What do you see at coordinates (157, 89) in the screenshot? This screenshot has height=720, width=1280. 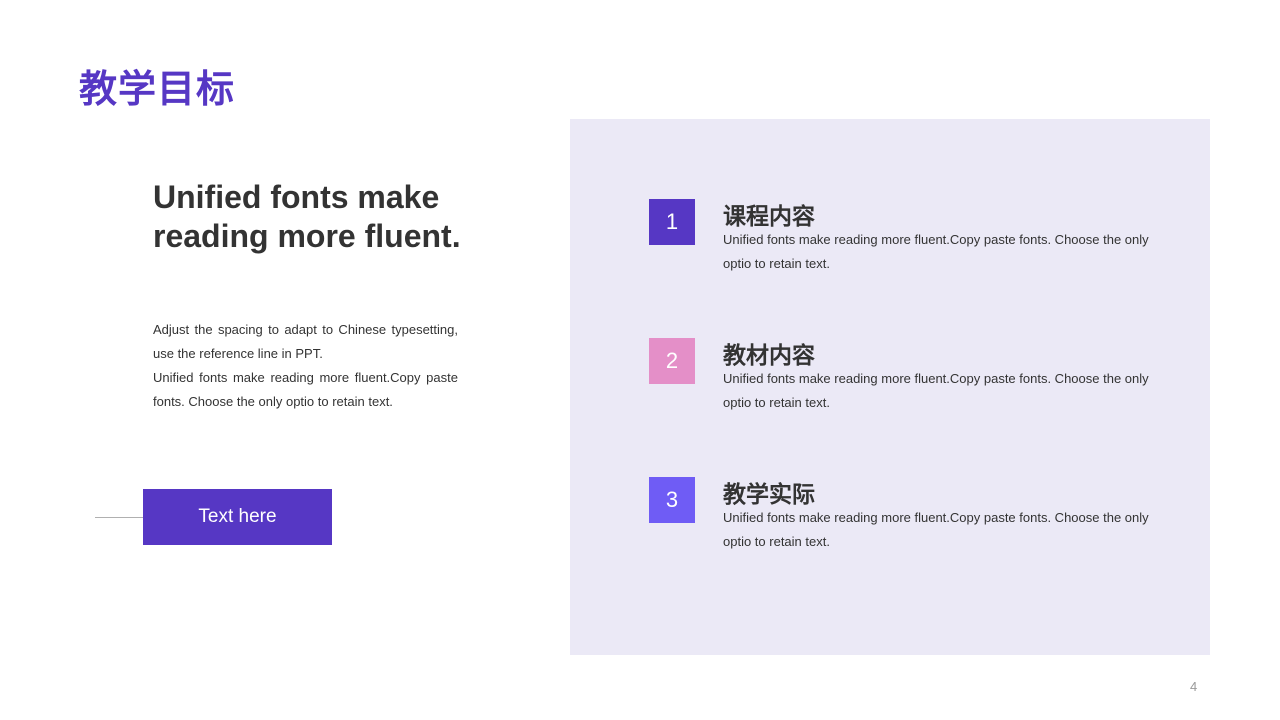 I see `page-title: 教学目标` at bounding box center [157, 89].